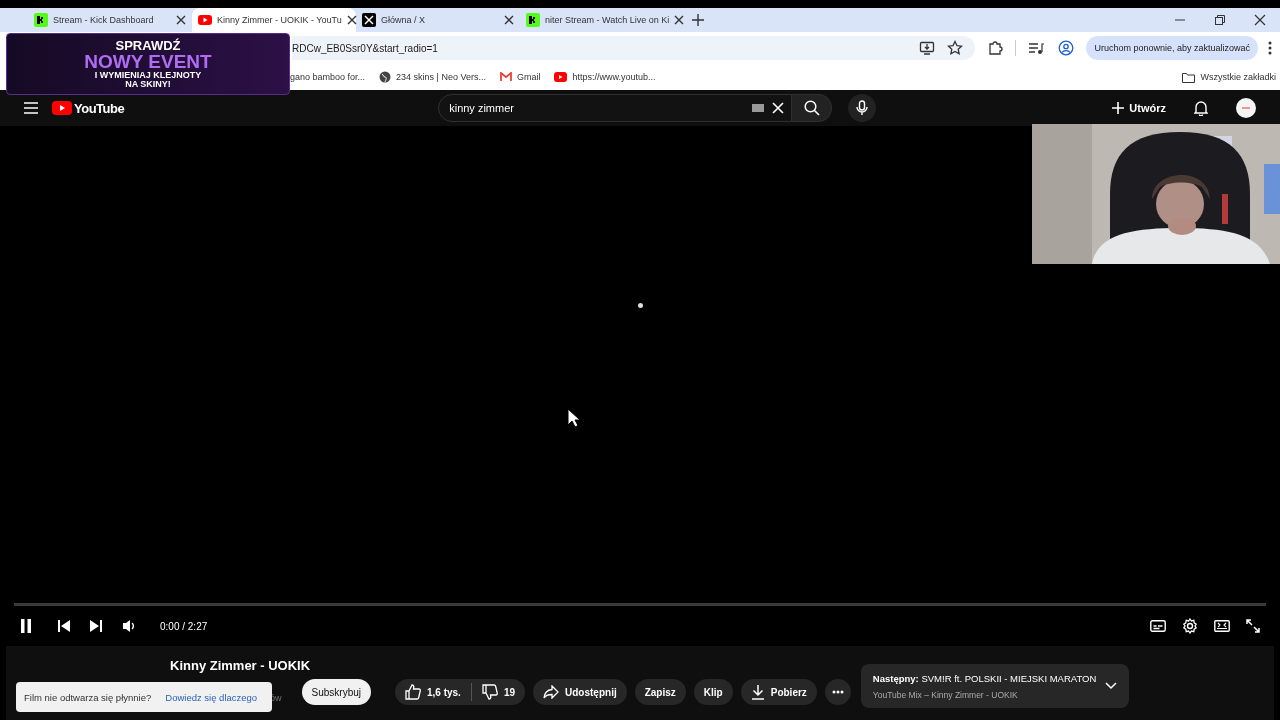  I want to click on tab-title: Kinny Zimmer - UOKIK - YouTu, so click(279, 20).